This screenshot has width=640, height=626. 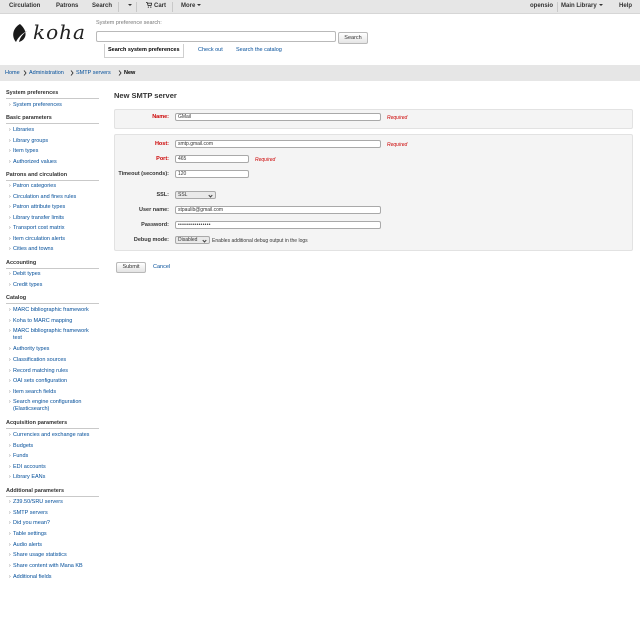 I want to click on nav-search: Search, so click(x=102, y=7).